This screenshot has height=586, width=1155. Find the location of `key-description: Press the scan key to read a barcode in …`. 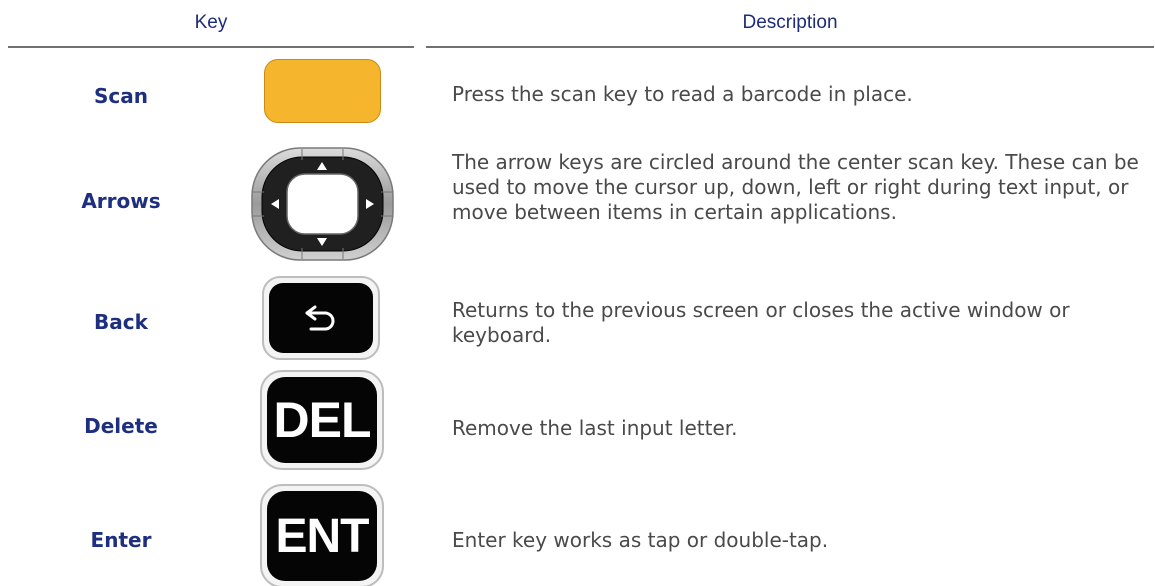

key-description: Press the scan key to read a barcode in … is located at coordinates (682, 94).